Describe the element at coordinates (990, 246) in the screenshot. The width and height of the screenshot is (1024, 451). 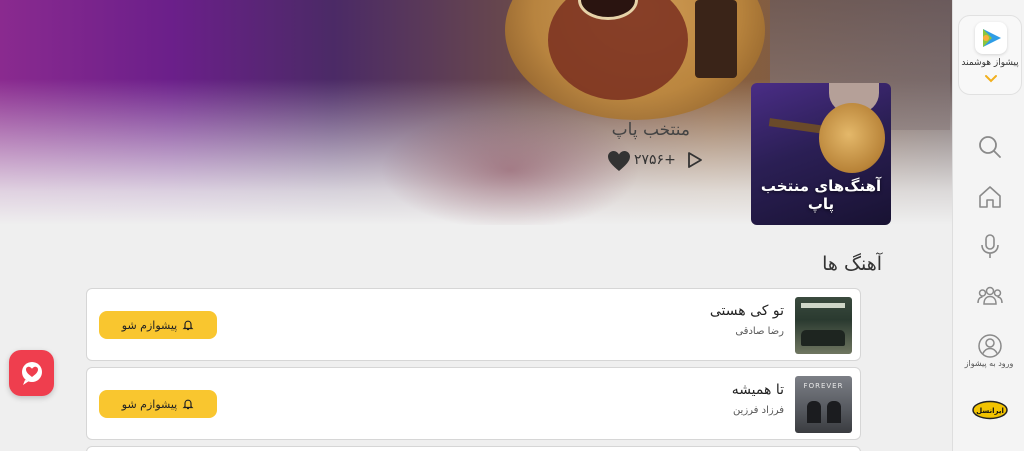
I see `microphone-icon` at that location.